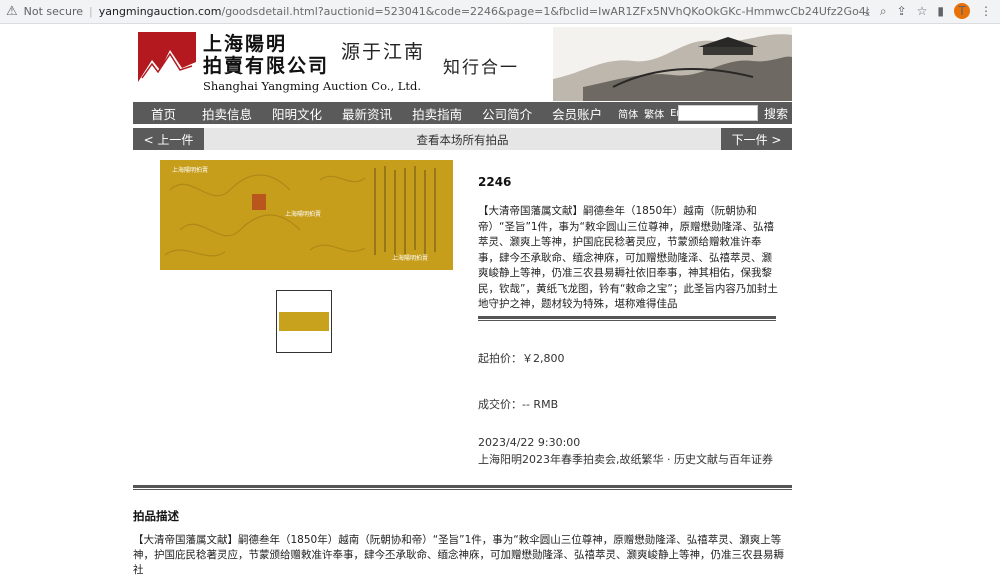 This screenshot has height=578, width=1000. Describe the element at coordinates (266, 66) in the screenshot. I see `company-name-cn-line: 拍賣有限公司` at that location.